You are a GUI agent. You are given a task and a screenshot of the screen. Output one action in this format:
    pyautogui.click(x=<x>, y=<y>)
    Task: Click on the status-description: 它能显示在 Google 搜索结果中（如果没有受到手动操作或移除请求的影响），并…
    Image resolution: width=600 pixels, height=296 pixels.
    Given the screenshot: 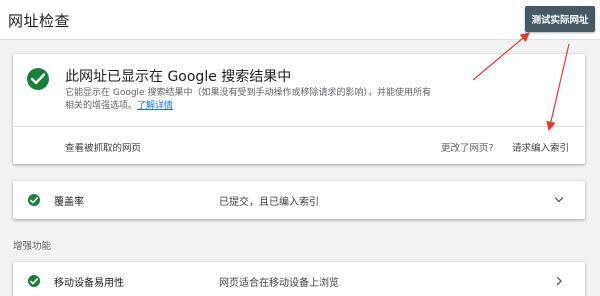 What is the action you would take?
    pyautogui.click(x=250, y=100)
    